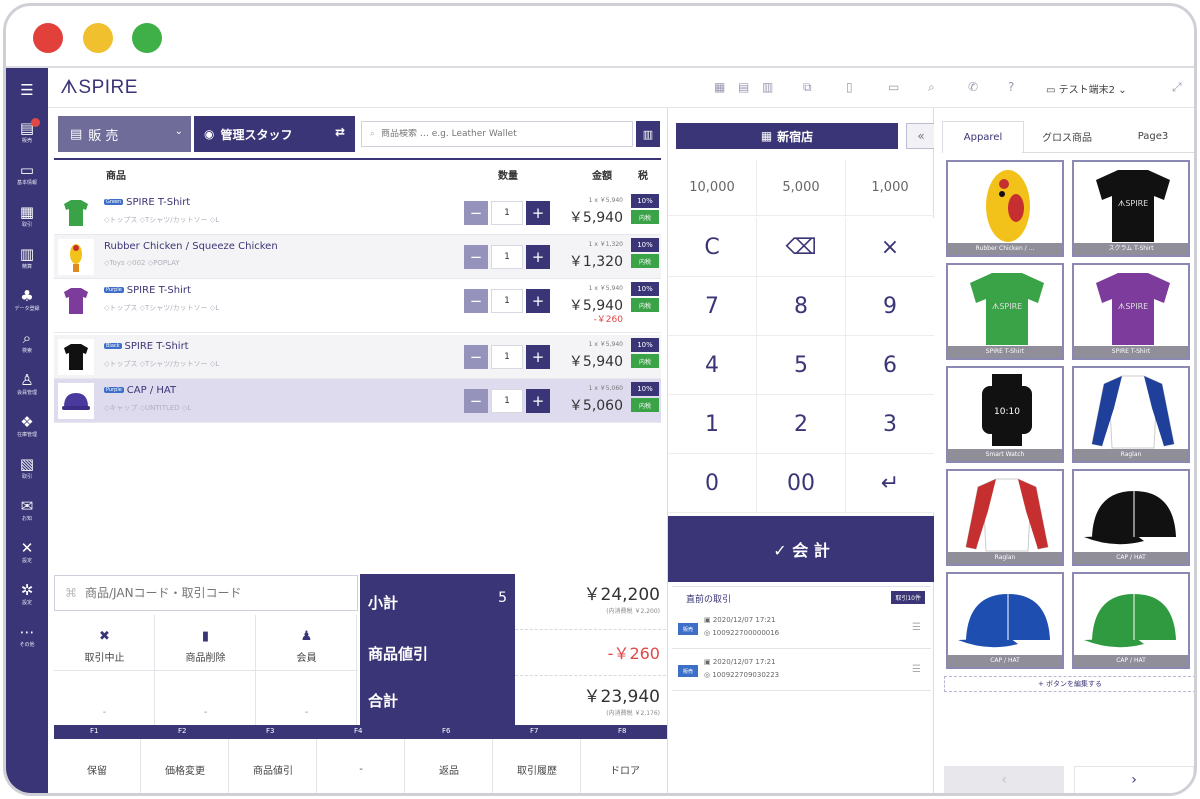 The height and width of the screenshot is (799, 1200). I want to click on help-icon: ?, so click(1011, 87).